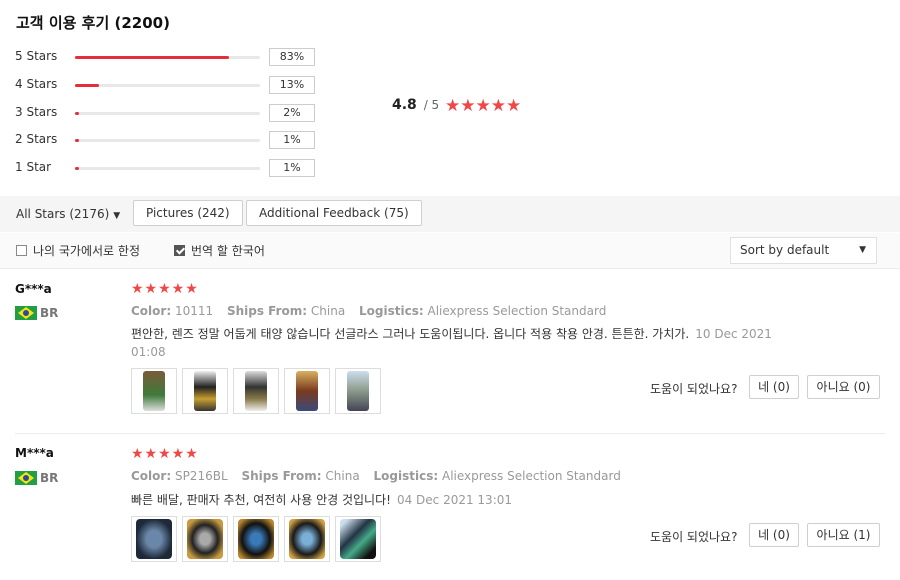 The image size is (900, 580). Describe the element at coordinates (86, 251) in the screenshot. I see `country-only-label: 나의 국가에서로 한정` at that location.